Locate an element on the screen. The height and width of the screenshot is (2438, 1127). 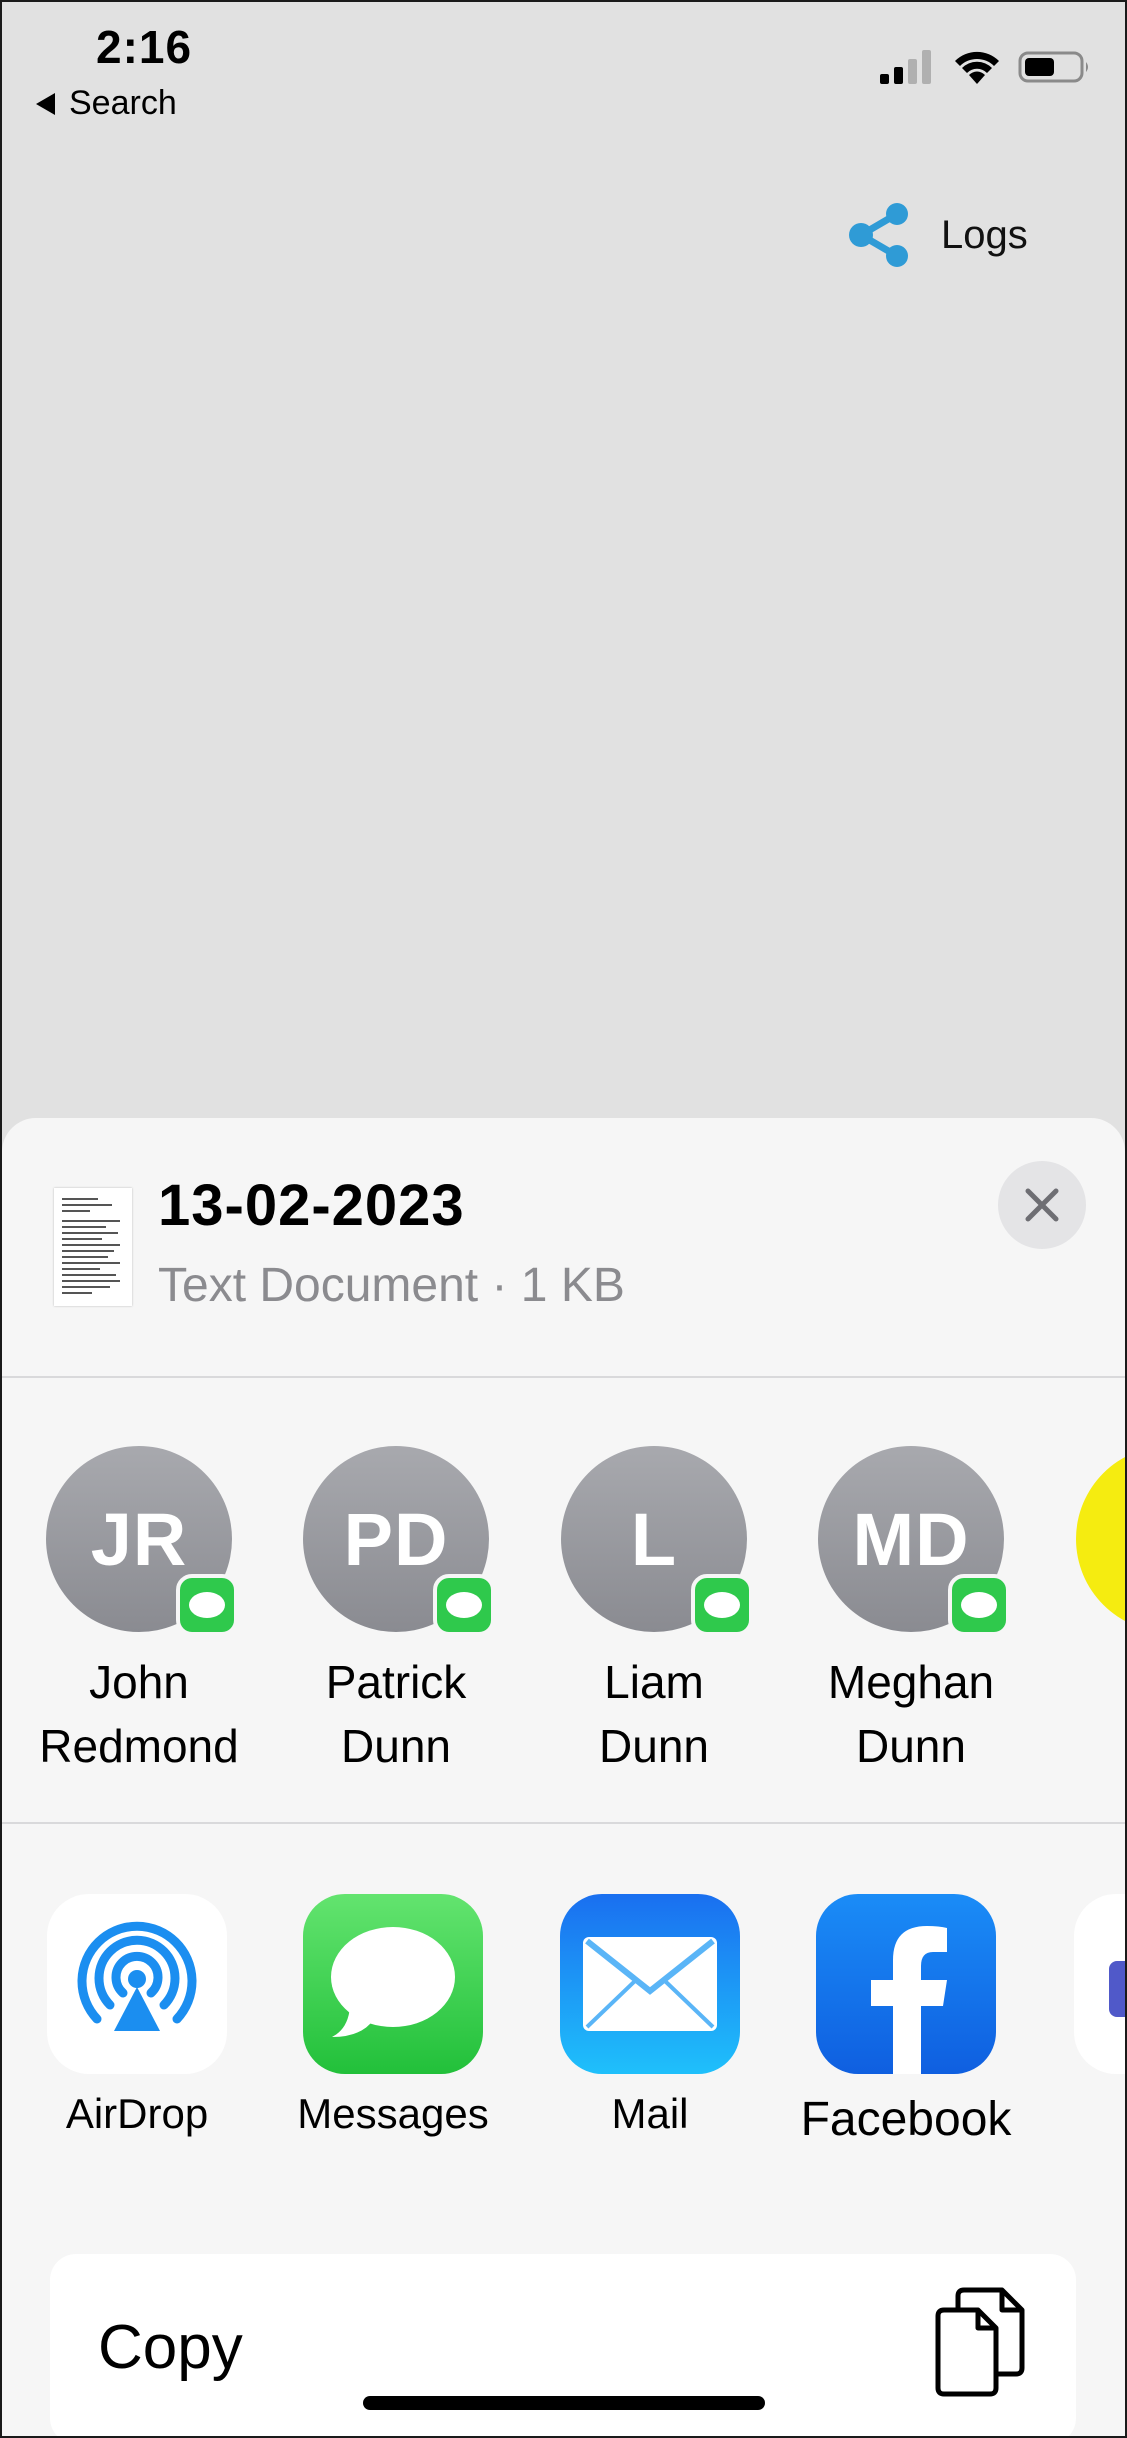
battery-icon is located at coordinates (1053, 67).